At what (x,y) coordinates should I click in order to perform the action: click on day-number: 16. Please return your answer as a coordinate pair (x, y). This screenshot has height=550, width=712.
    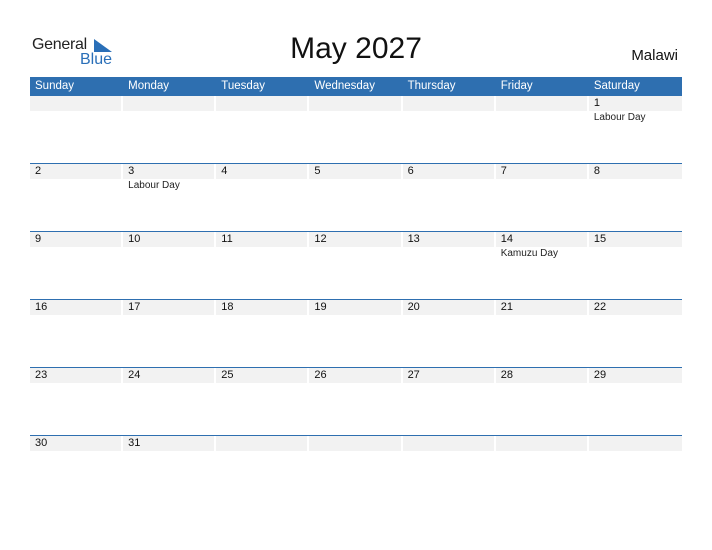
    Looking at the image, I should click on (76, 307).